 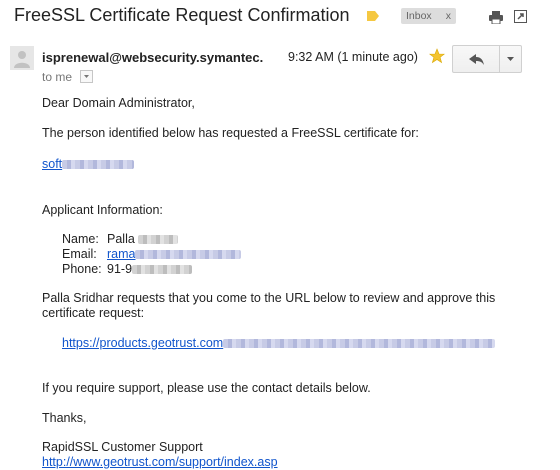 What do you see at coordinates (121, 254) in the screenshot?
I see `email-link: rama` at bounding box center [121, 254].